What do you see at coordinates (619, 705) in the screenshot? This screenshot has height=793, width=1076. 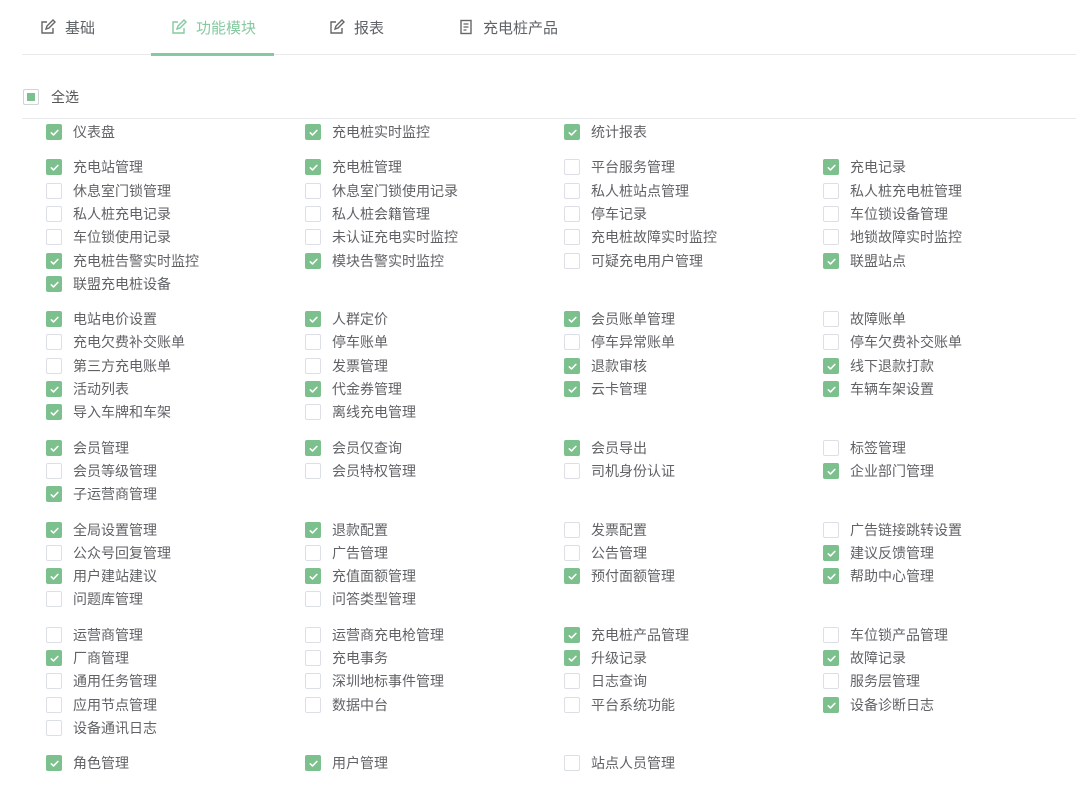 I see `permission-item: 平台系统功能` at bounding box center [619, 705].